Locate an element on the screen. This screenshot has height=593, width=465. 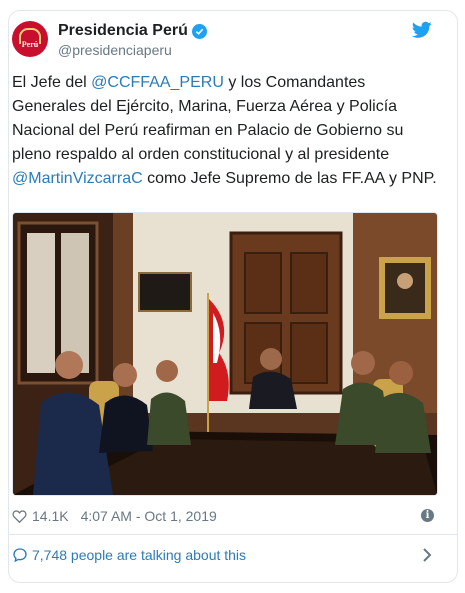
tweet-text-part: El Jefe del is located at coordinates (52, 82).